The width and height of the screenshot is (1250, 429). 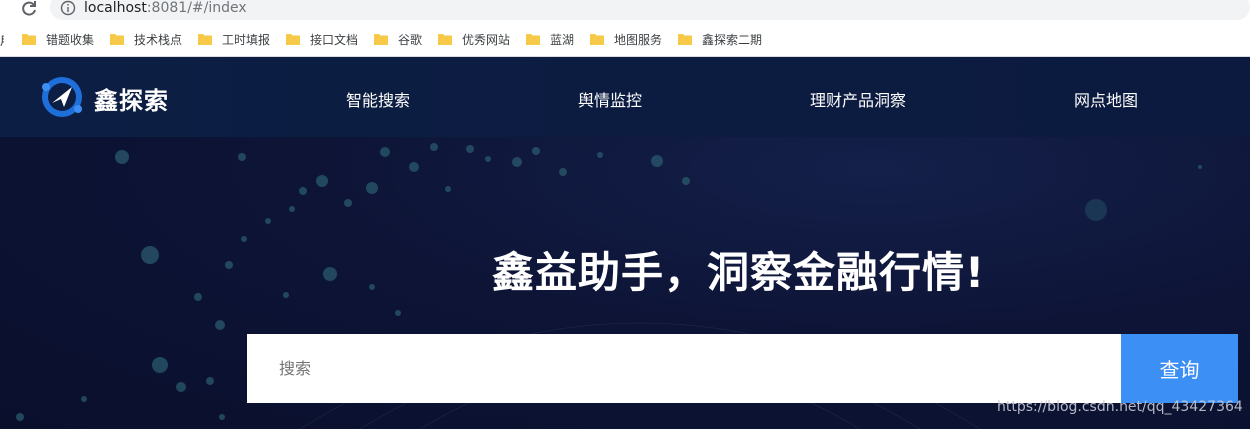 I want to click on search-button: 查询, so click(x=1179, y=368).